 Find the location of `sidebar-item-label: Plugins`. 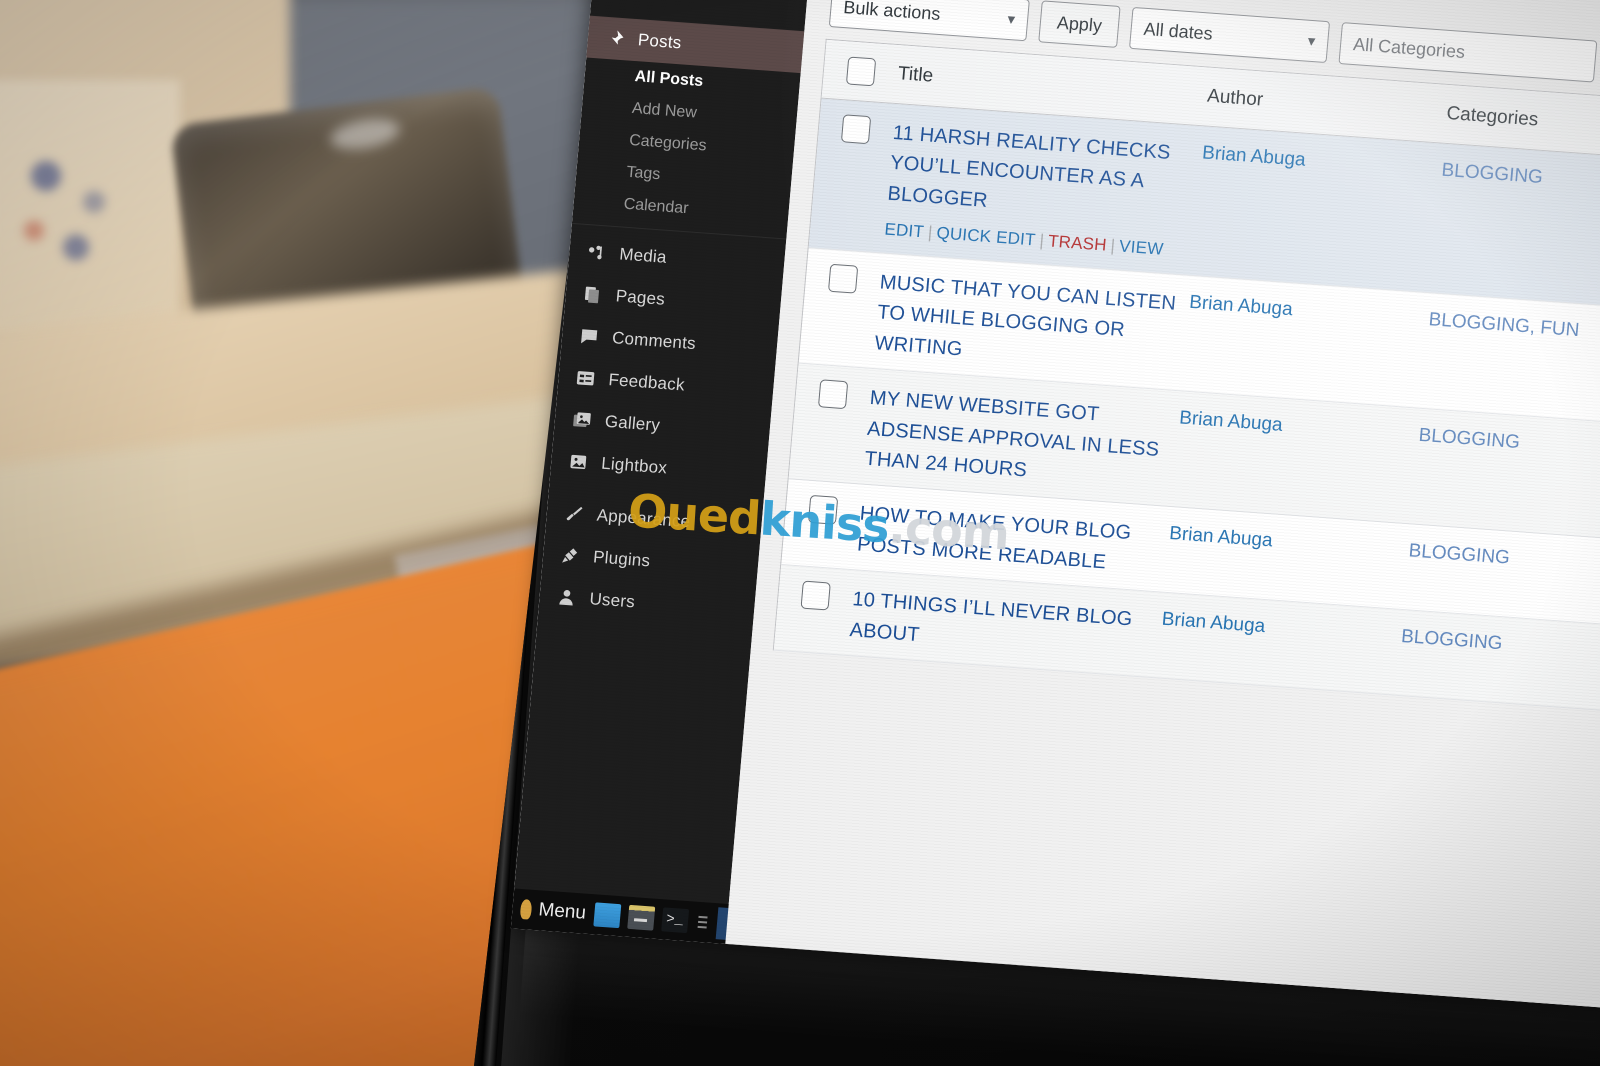

sidebar-item-label: Plugins is located at coordinates (622, 559).